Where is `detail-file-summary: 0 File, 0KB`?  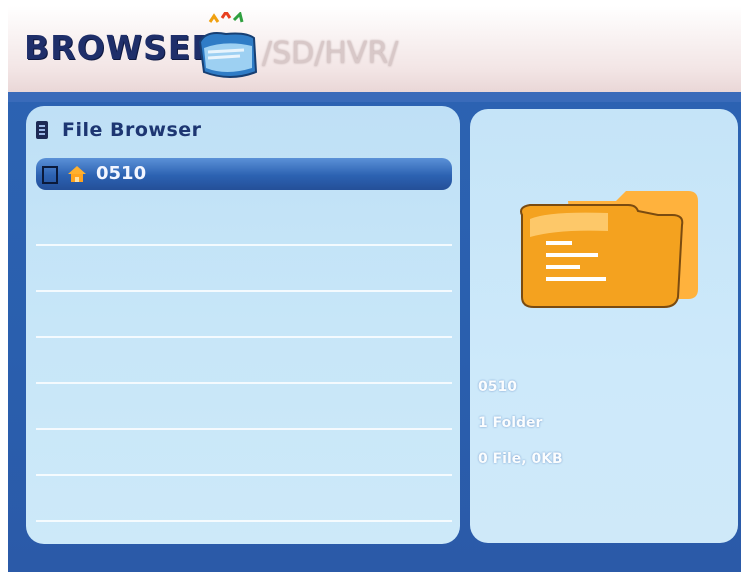
detail-file-summary: 0 File, 0KB is located at coordinates (520, 459).